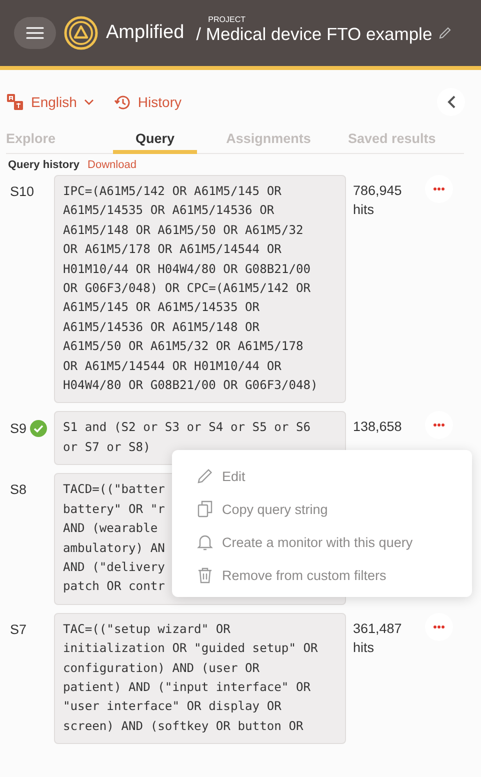 This screenshot has width=481, height=777. Describe the element at coordinates (392, 140) in the screenshot. I see `tab: Saved results` at that location.